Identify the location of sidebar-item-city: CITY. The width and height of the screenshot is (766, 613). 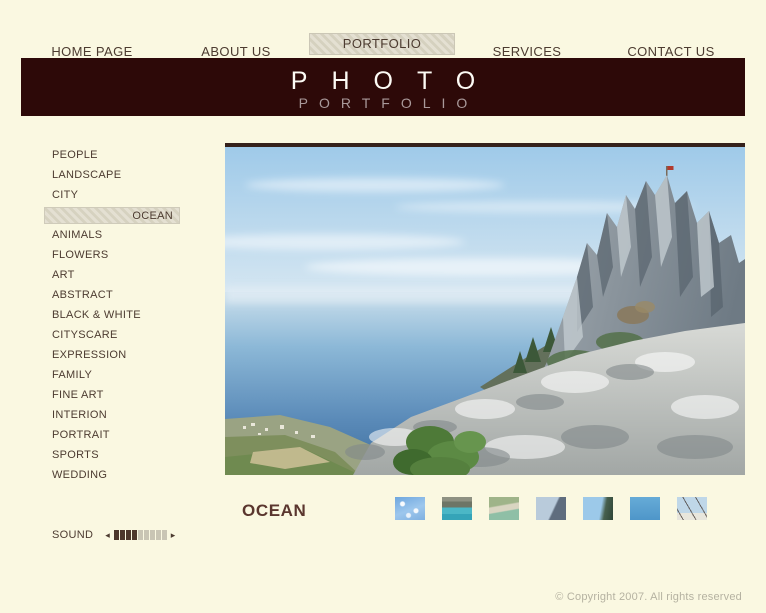
(112, 195).